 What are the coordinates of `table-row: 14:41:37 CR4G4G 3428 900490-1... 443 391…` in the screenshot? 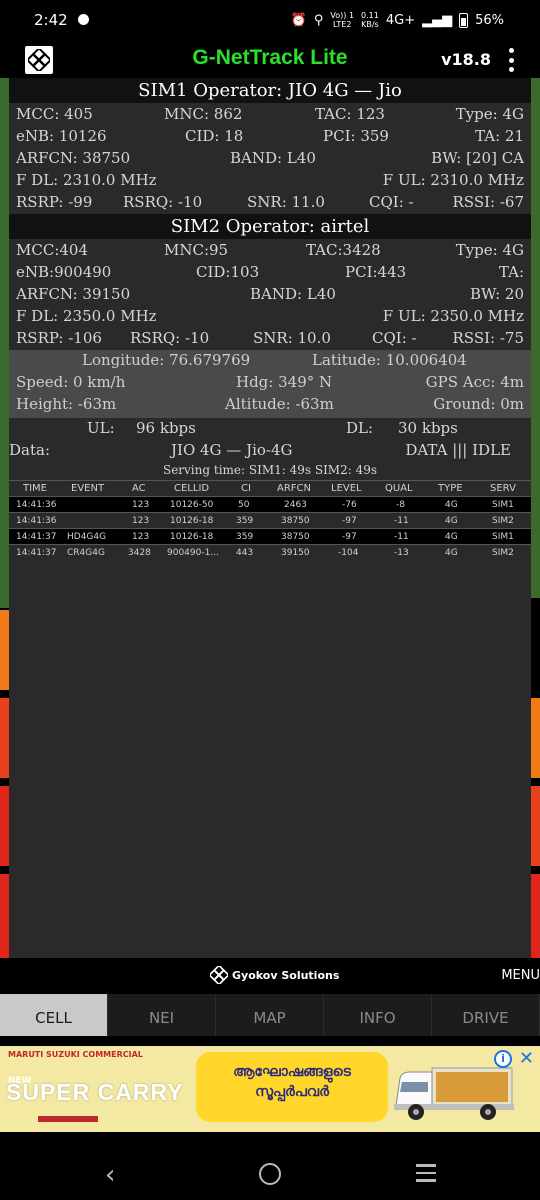 It's located at (270, 552).